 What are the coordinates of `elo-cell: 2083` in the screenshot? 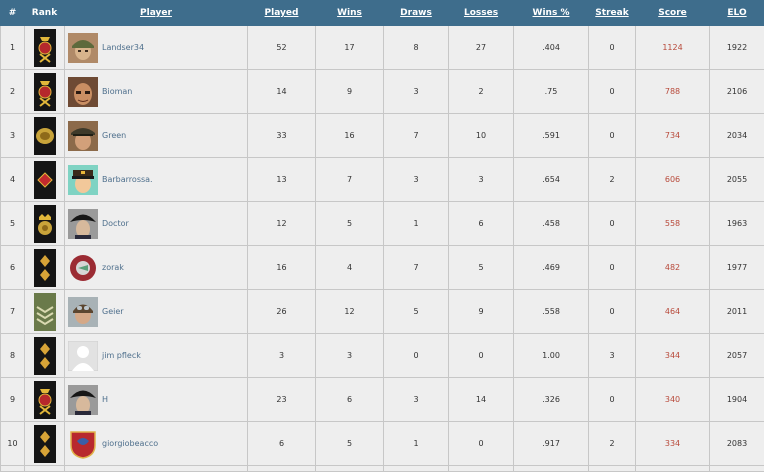 It's located at (736, 443).